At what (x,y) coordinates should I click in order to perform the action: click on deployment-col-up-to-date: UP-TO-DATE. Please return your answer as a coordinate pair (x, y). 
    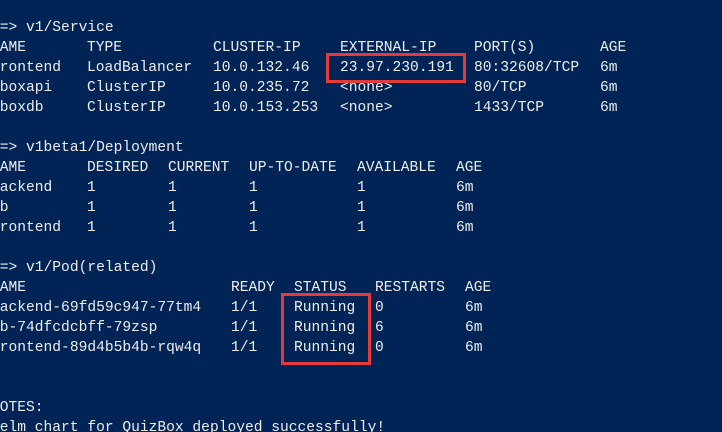
    Looking at the image, I should click on (293, 168).